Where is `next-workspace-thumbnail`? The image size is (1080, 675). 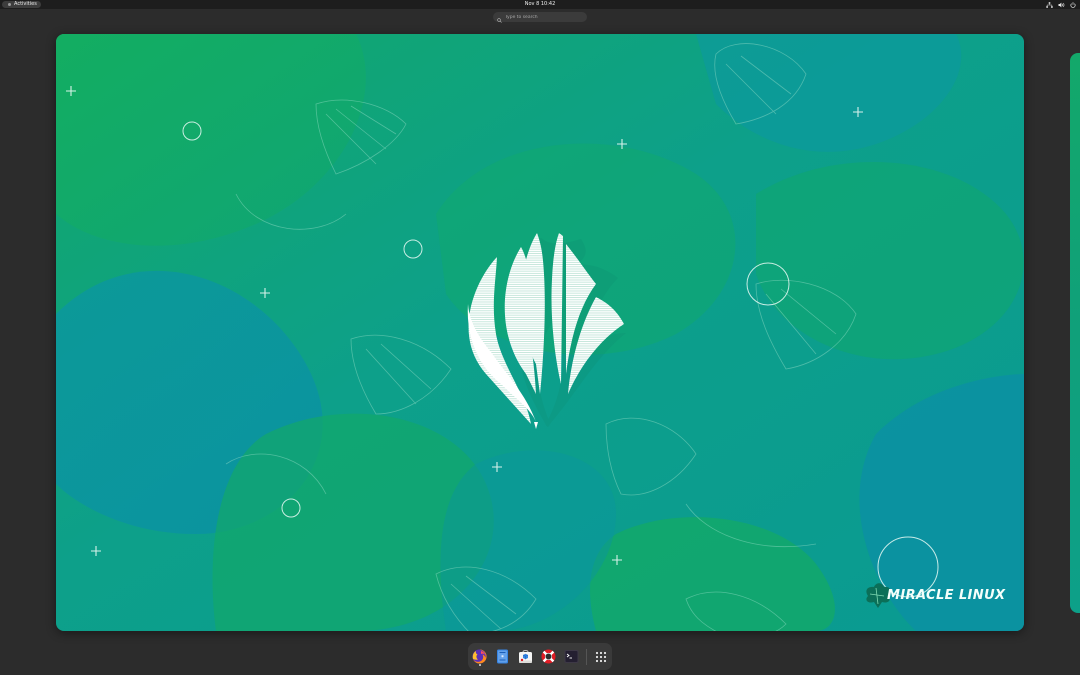 next-workspace-thumbnail is located at coordinates (1075, 333).